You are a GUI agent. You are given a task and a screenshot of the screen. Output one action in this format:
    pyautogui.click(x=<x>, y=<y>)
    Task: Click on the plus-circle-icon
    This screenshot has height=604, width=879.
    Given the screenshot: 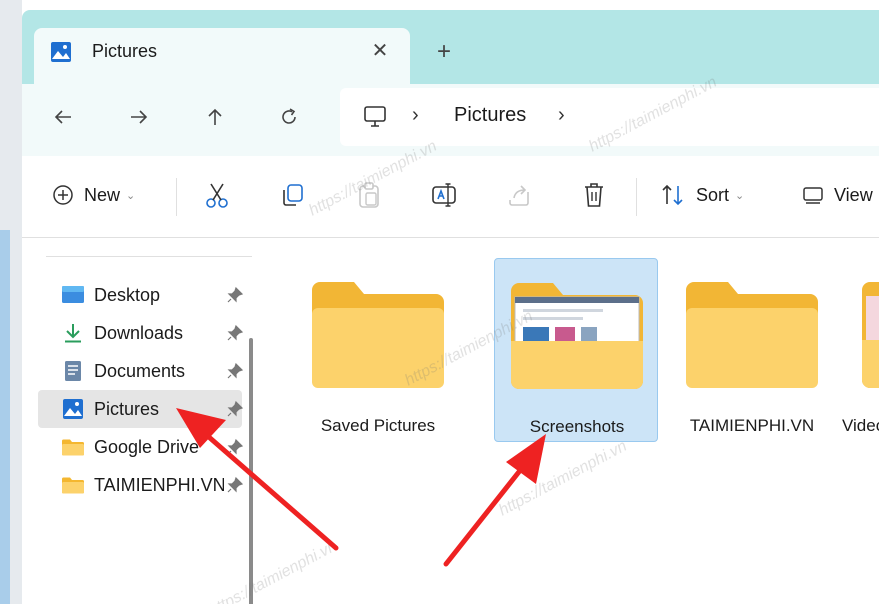 What is the action you would take?
    pyautogui.click(x=63, y=195)
    